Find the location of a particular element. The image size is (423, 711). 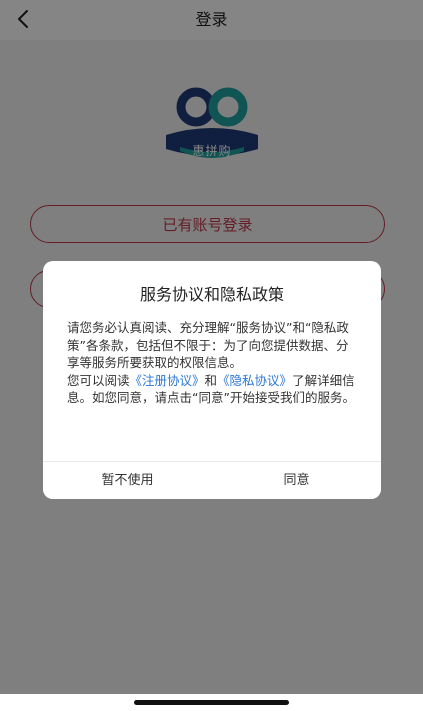

home-indicator is located at coordinates (211, 702).